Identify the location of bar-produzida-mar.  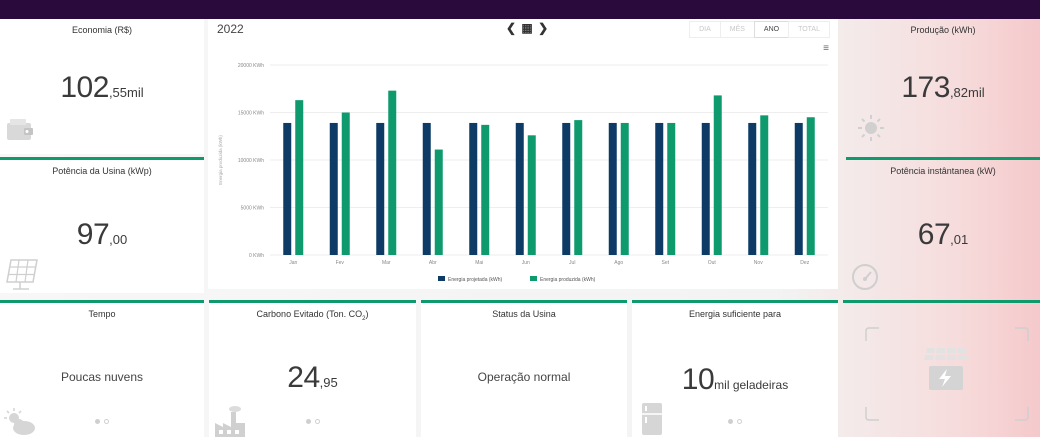
(392, 173).